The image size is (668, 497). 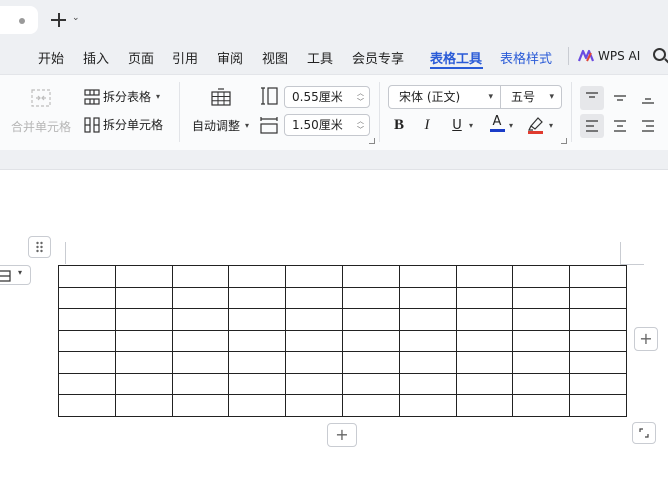 What do you see at coordinates (96, 57) in the screenshot?
I see `menu-insert: 插入` at bounding box center [96, 57].